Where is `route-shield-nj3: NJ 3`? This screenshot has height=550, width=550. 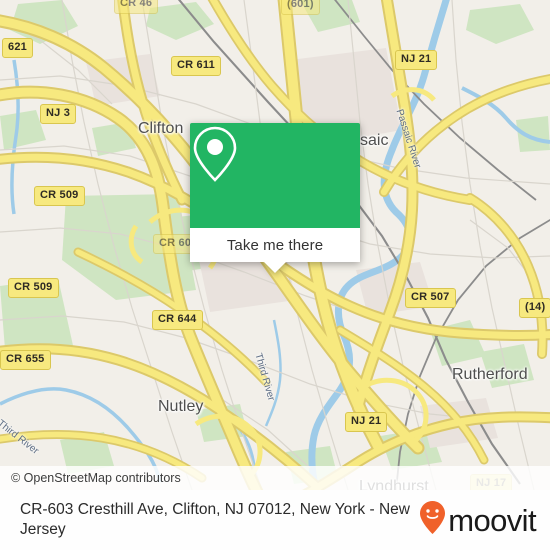
route-shield-nj3: NJ 3 is located at coordinates (58, 114).